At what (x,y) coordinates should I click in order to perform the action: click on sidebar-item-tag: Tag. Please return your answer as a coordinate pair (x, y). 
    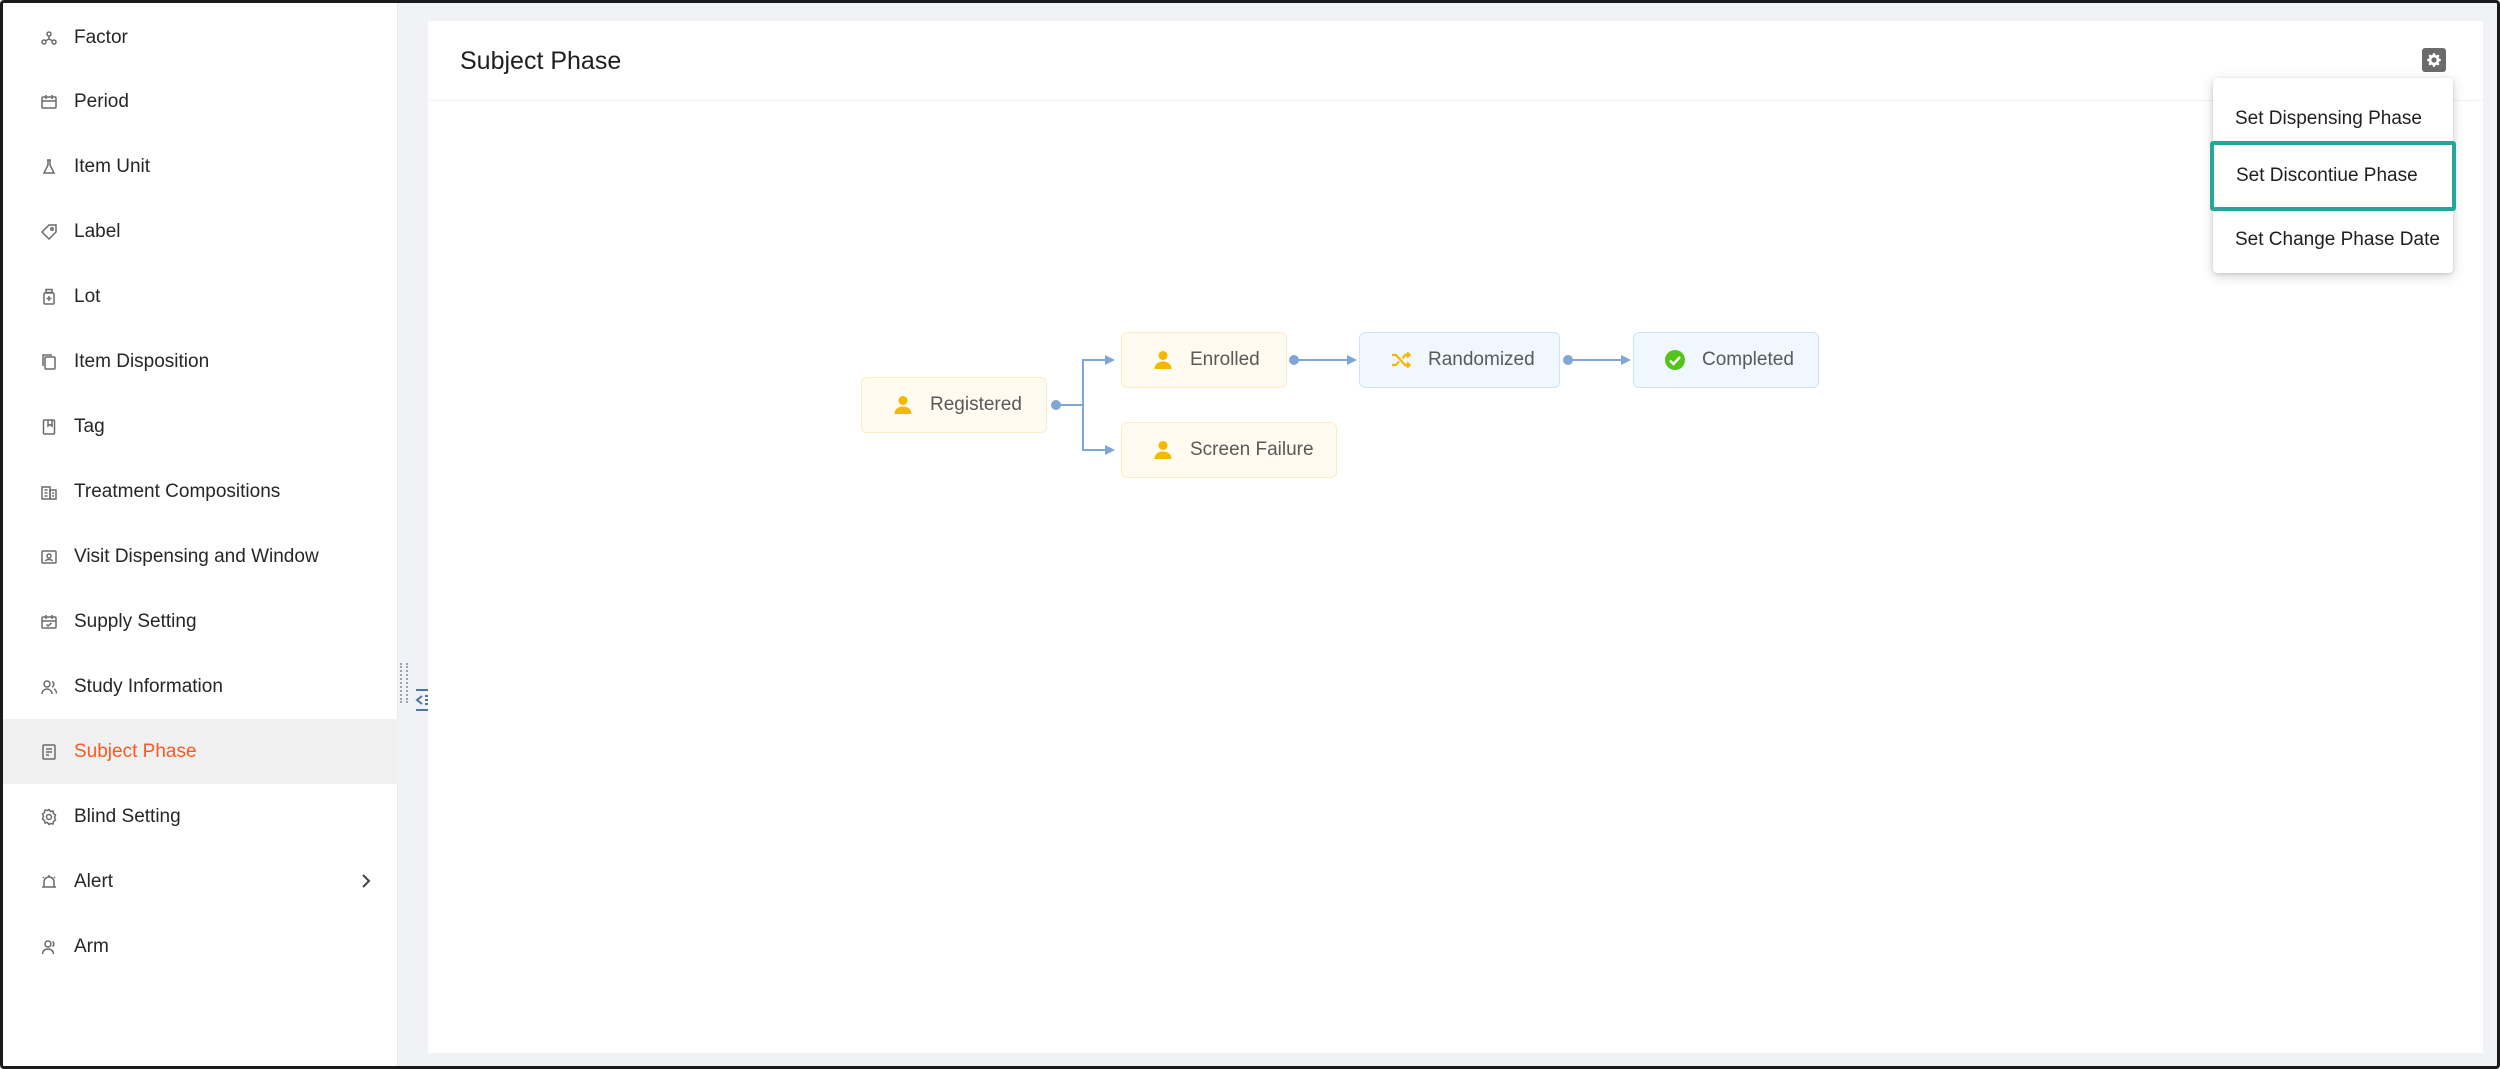
    Looking at the image, I should click on (200, 426).